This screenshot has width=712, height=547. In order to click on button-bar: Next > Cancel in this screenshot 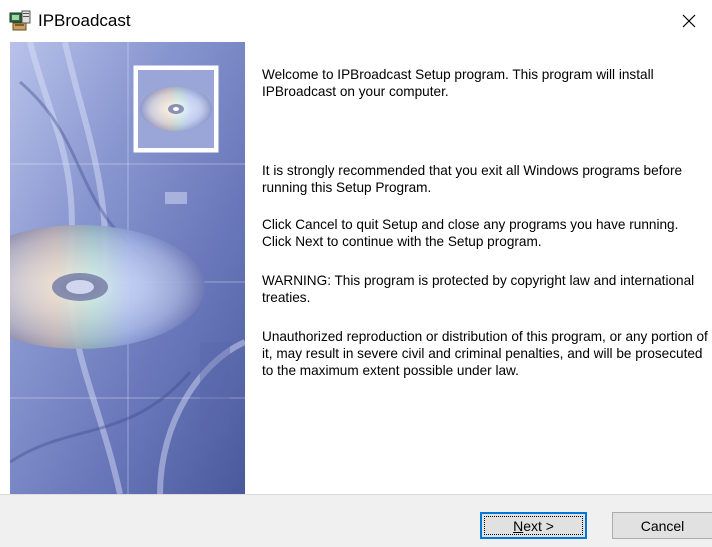, I will do `click(356, 520)`.